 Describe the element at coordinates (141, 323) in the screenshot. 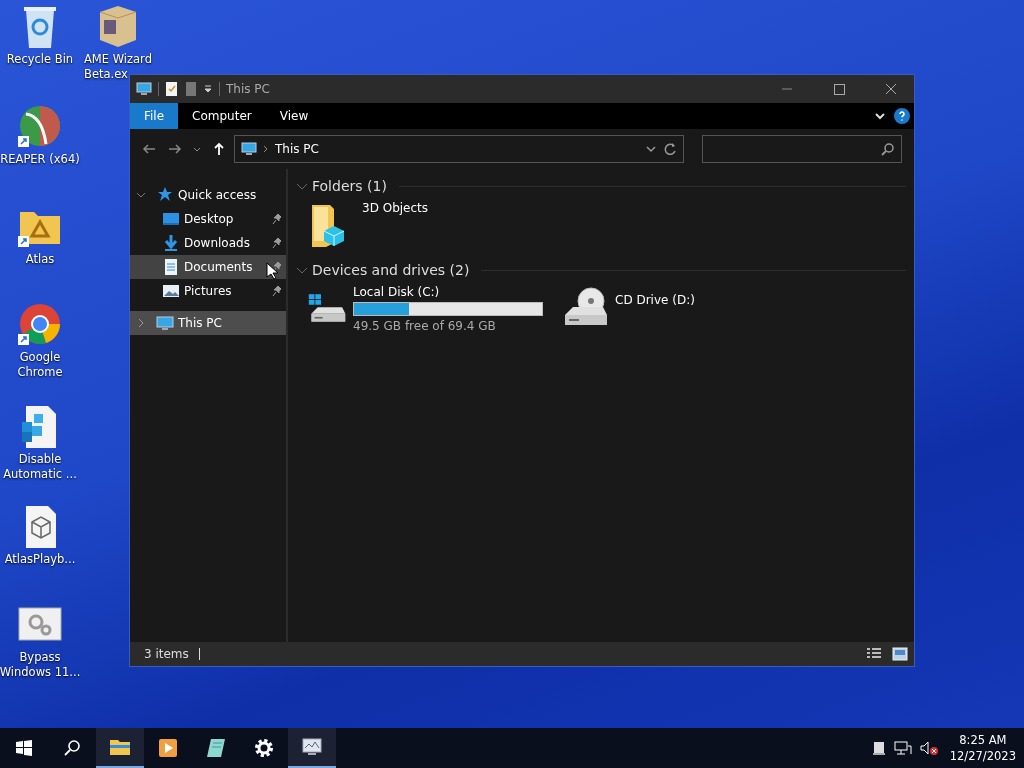

I see `collapsed-chevron-icon` at that location.